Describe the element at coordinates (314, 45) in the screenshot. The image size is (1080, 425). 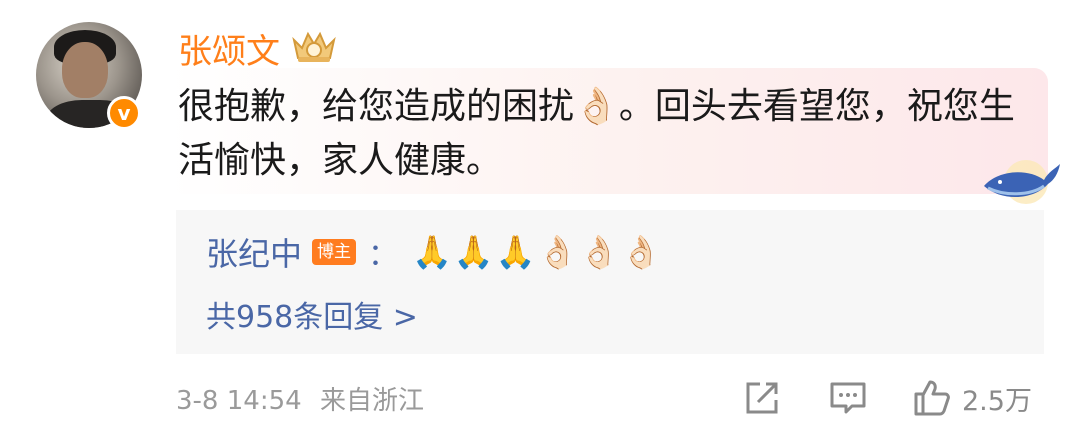
I see `crown-icon` at that location.